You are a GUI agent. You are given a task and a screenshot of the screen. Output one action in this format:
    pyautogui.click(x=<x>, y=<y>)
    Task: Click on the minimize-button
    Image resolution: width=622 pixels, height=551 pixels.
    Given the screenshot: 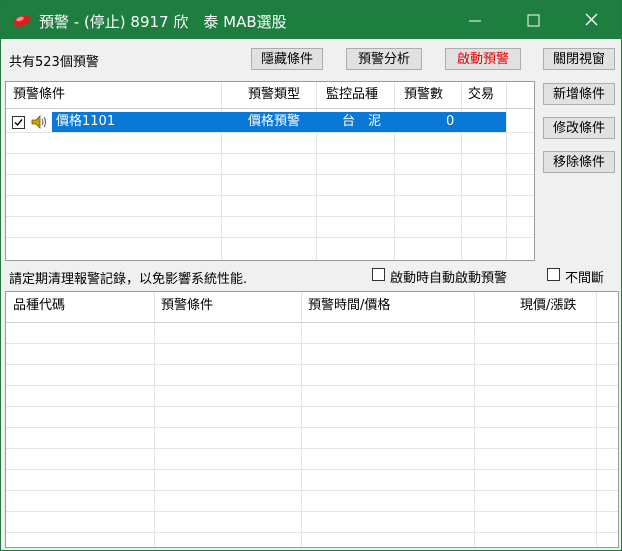 What is the action you would take?
    pyautogui.click(x=475, y=20)
    